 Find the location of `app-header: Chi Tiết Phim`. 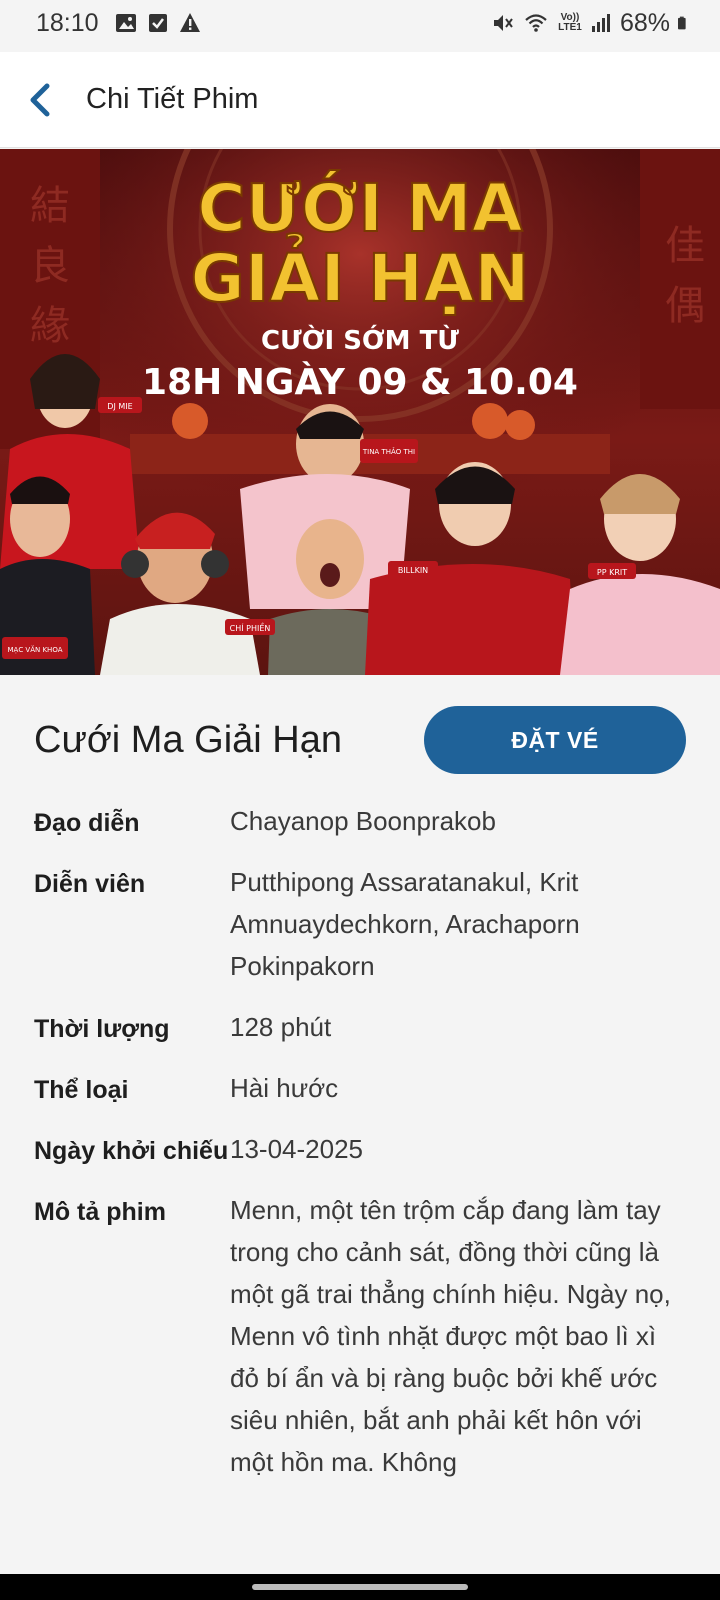

app-header: Chi Tiết Phim is located at coordinates (360, 100).